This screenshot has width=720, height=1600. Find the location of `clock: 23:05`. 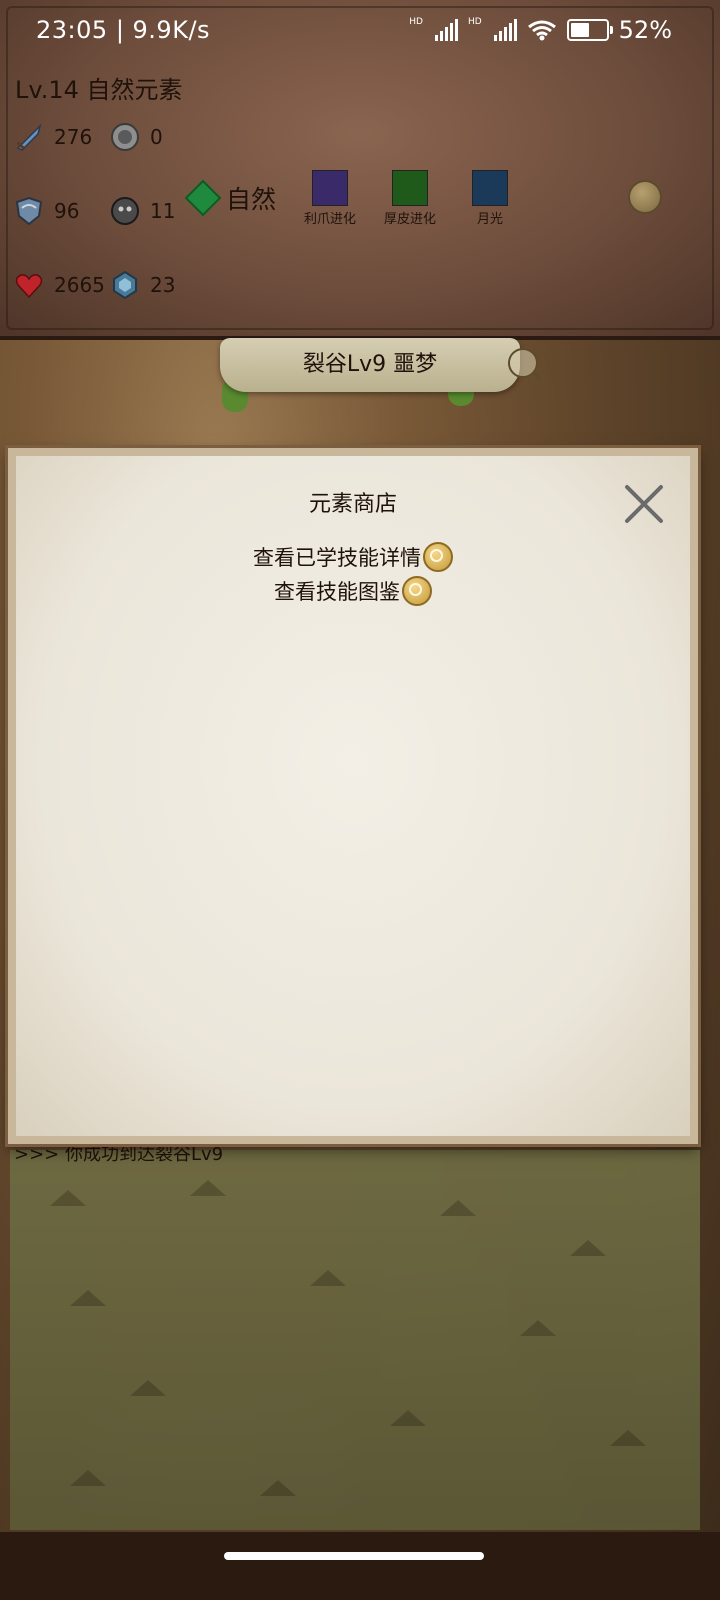

clock: 23:05 is located at coordinates (72, 30).